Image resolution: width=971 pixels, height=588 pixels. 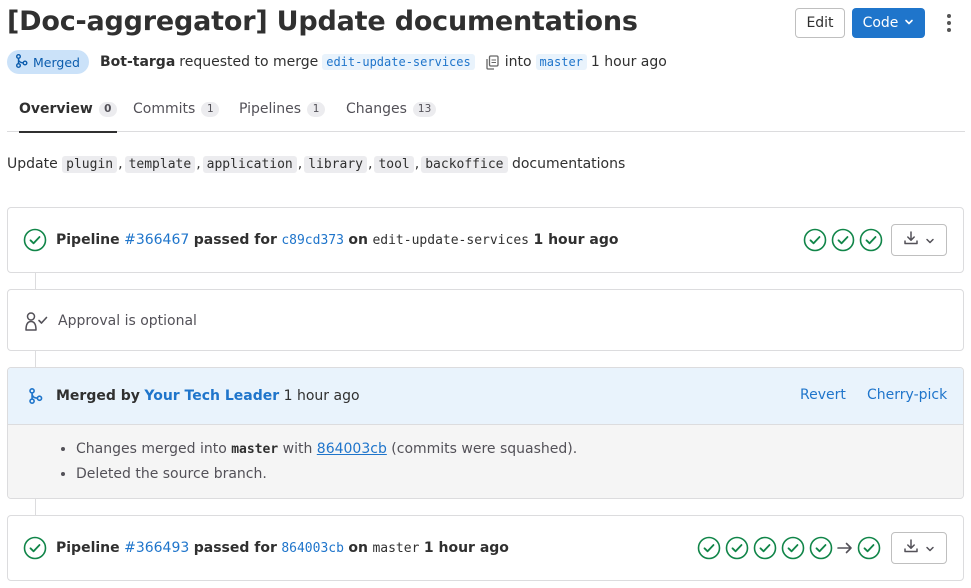 I want to click on tab-commits: Commits 1, so click(x=176, y=109).